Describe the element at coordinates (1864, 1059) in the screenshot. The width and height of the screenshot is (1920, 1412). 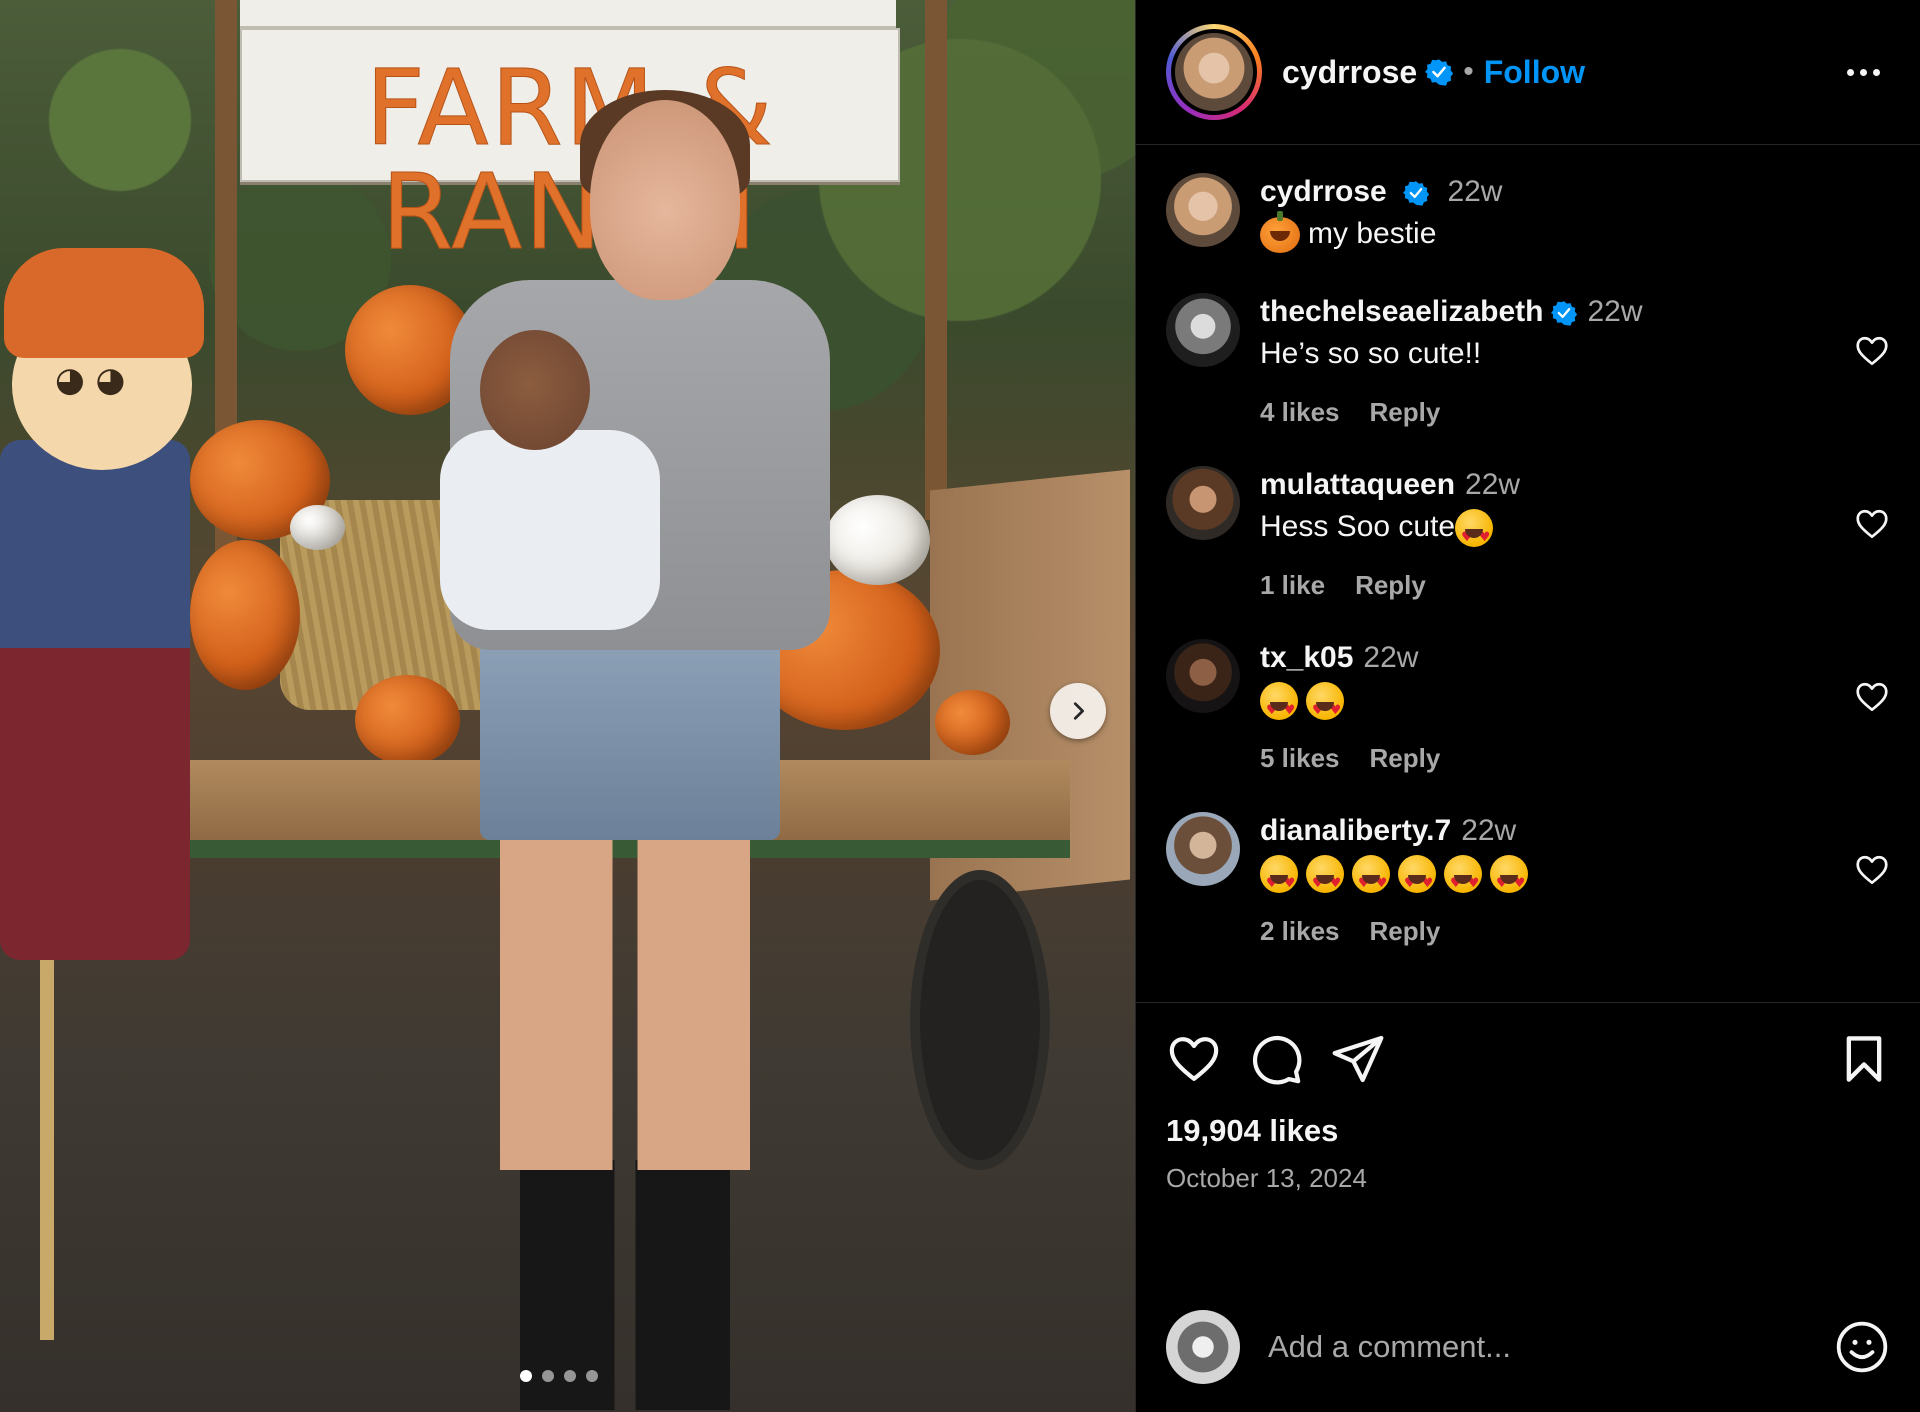
I see `bookmark-icon` at that location.